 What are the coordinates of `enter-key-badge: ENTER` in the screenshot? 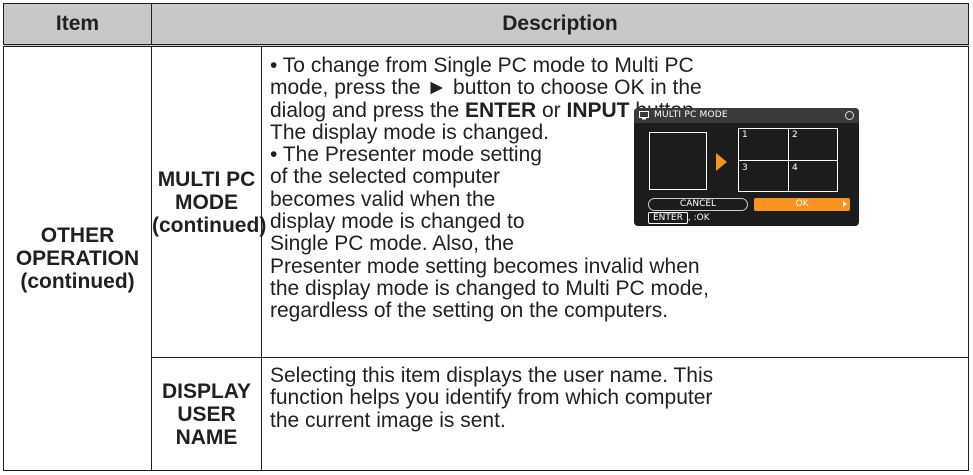 It's located at (668, 218).